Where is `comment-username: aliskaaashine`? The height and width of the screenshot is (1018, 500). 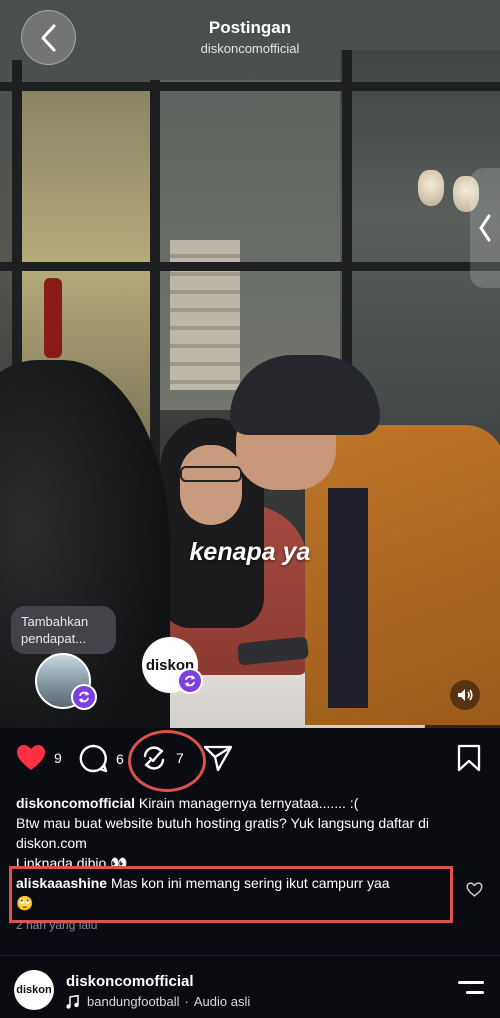 comment-username: aliskaaashine is located at coordinates (61, 883).